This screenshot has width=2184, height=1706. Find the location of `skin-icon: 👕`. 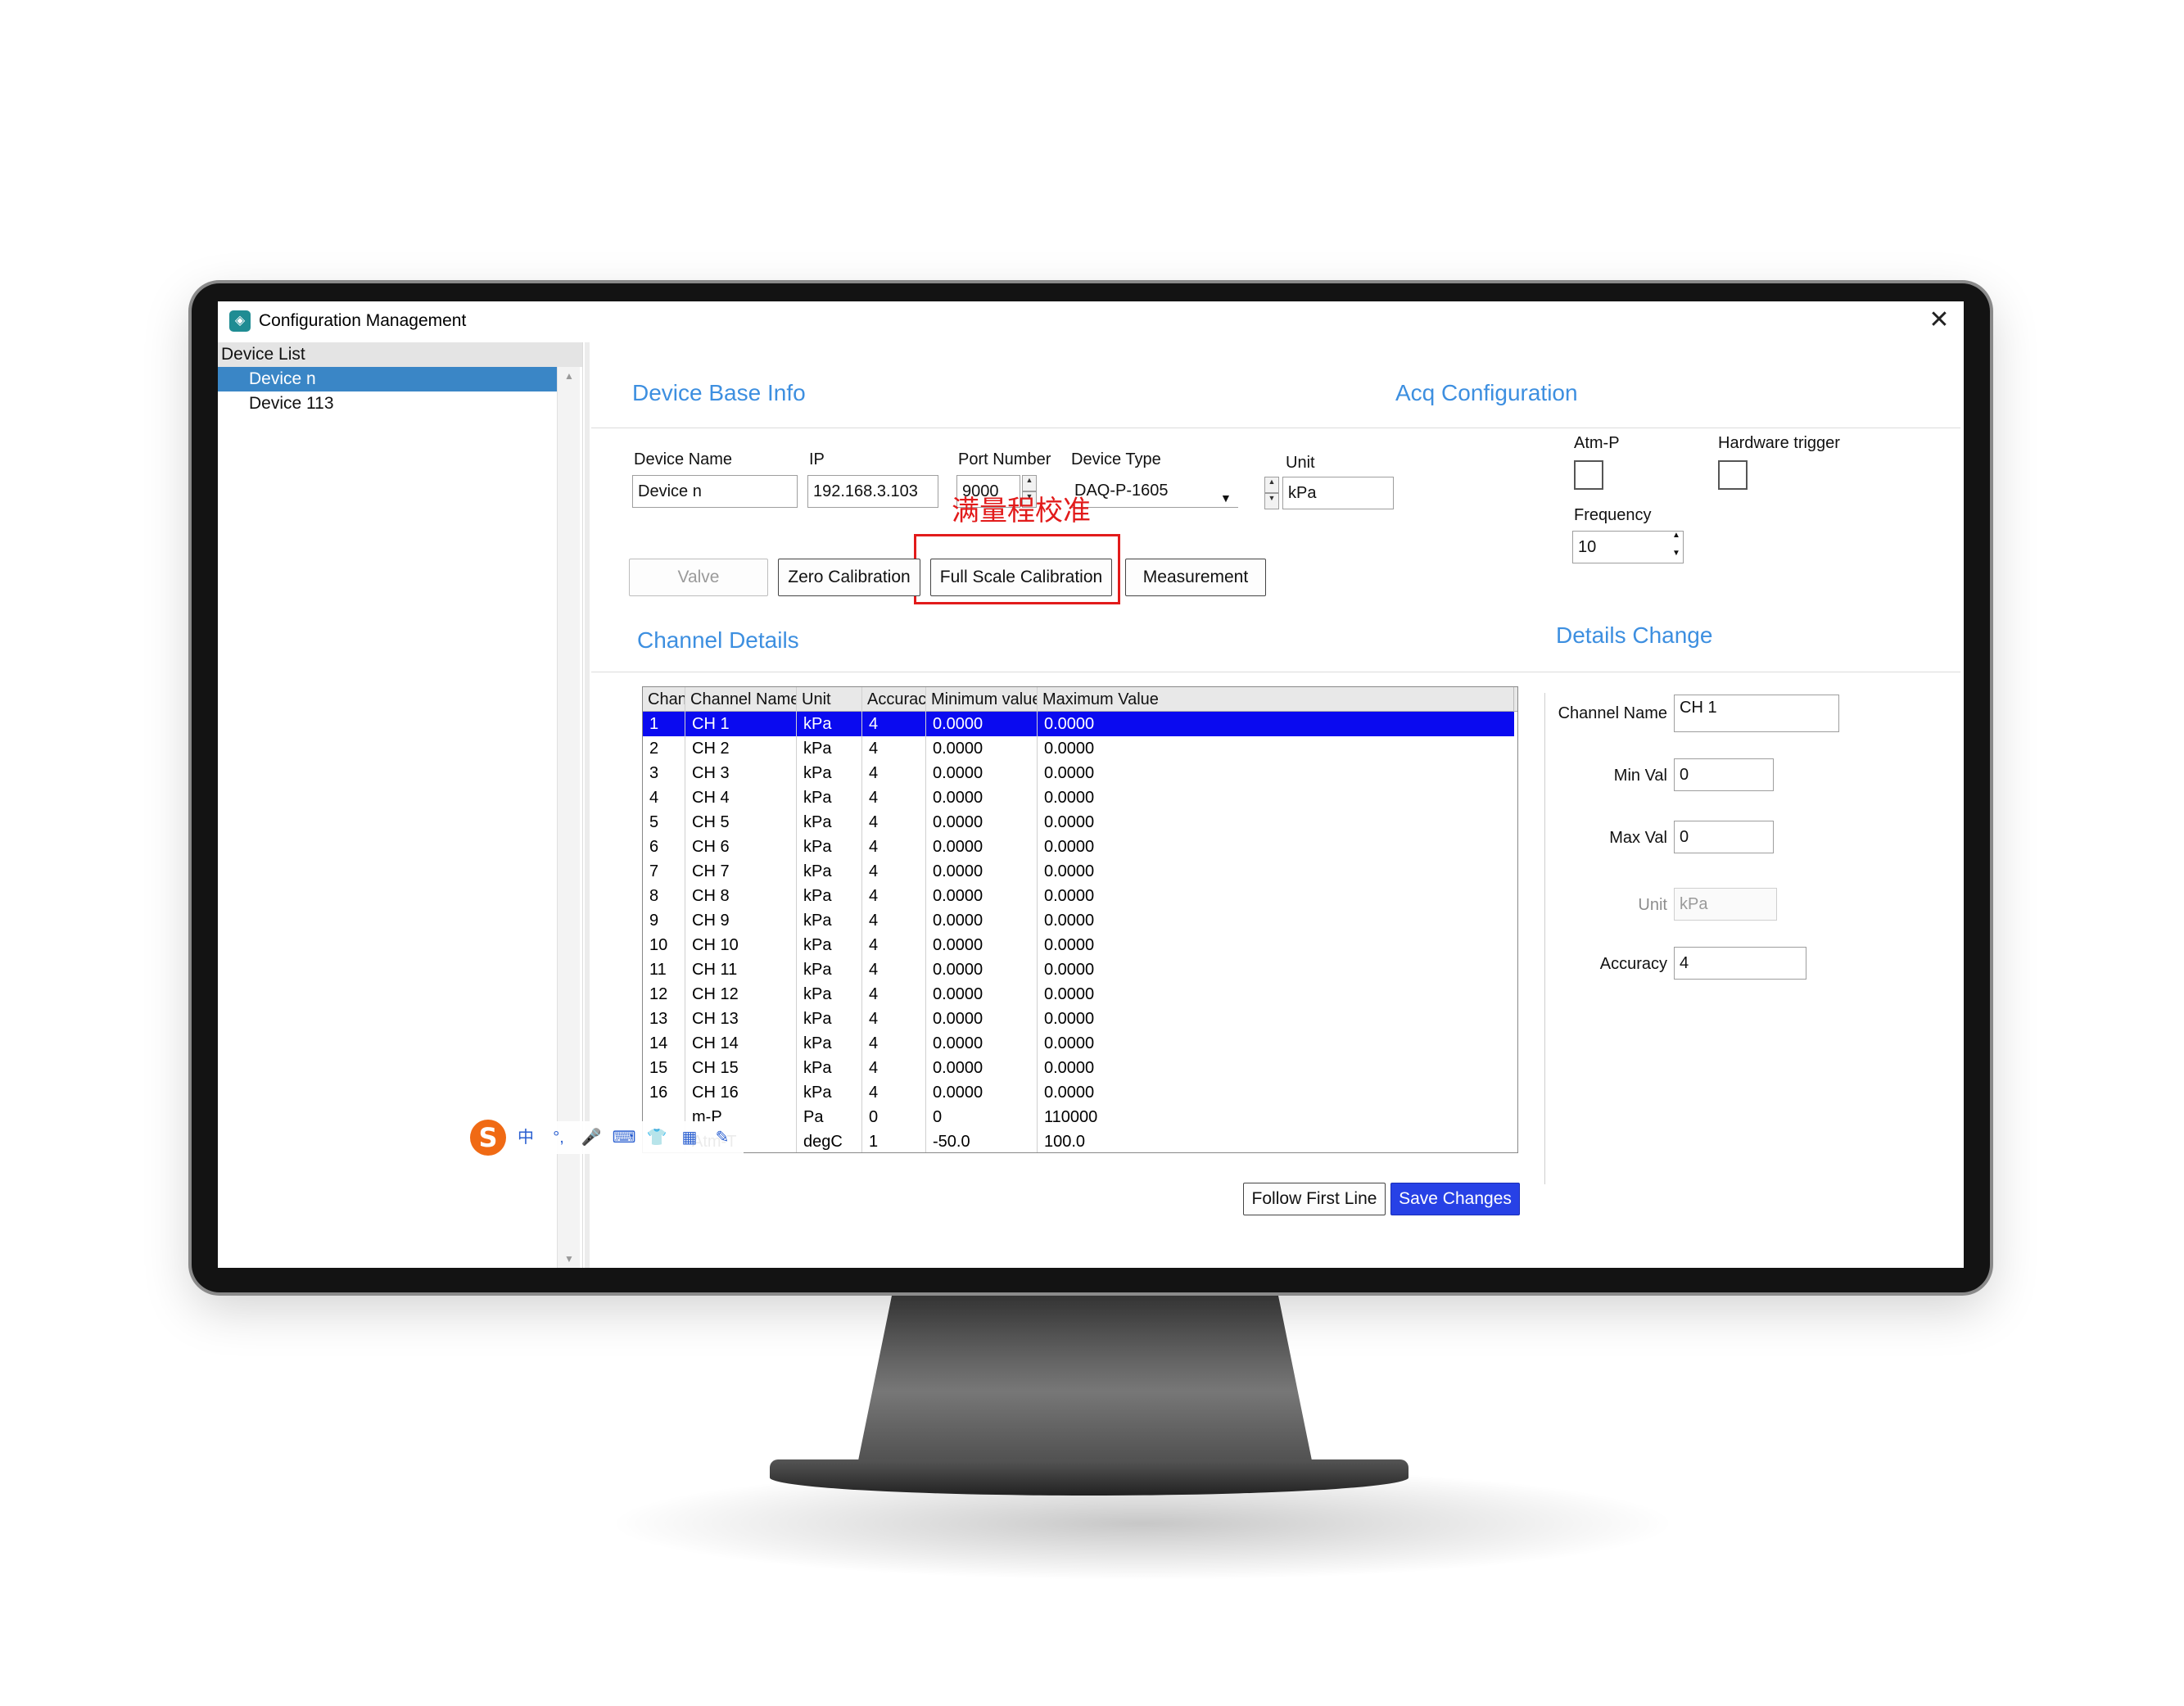

skin-icon: 👕 is located at coordinates (657, 1138).